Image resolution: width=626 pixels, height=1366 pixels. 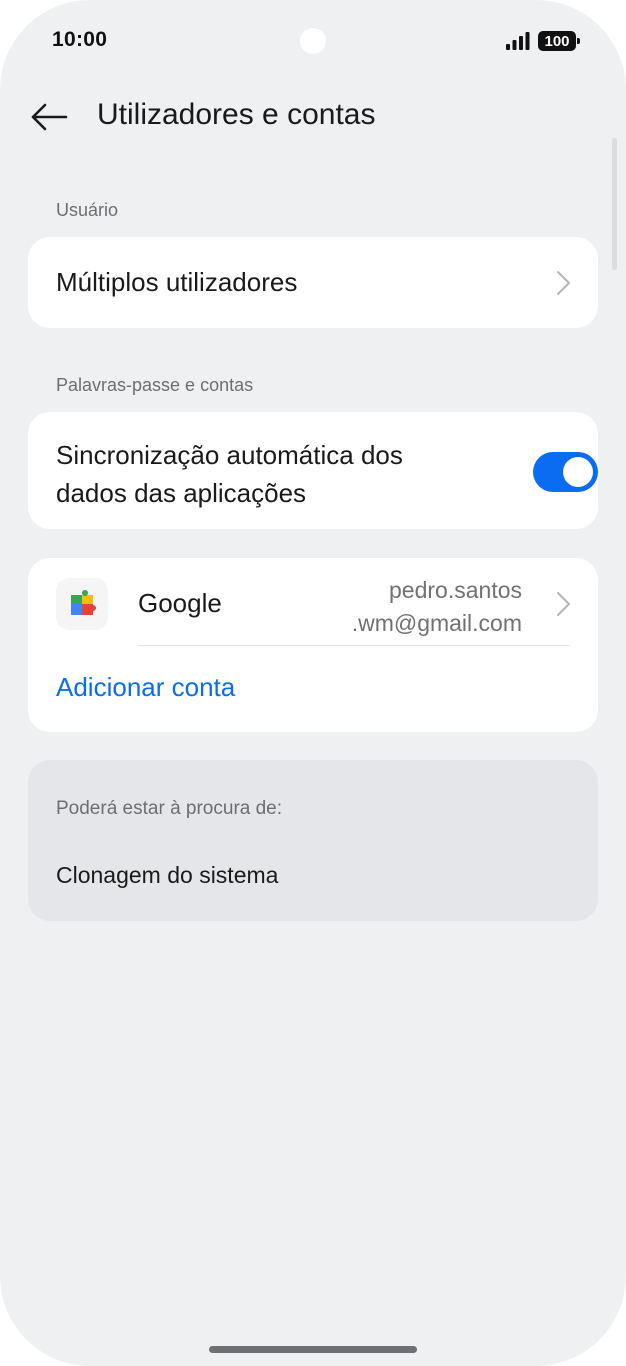 I want to click on google-email-line2: .wm@gmail.com, so click(x=436, y=623).